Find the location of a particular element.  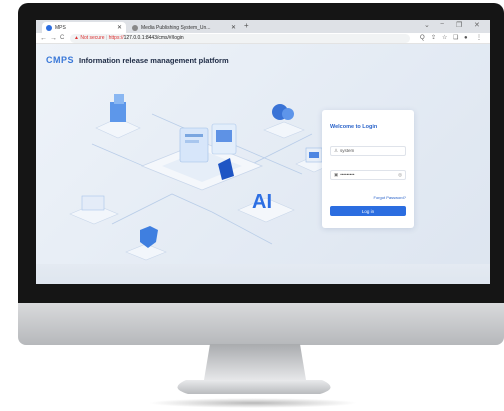

tab-search-icon: ⌄ is located at coordinates (427, 25).